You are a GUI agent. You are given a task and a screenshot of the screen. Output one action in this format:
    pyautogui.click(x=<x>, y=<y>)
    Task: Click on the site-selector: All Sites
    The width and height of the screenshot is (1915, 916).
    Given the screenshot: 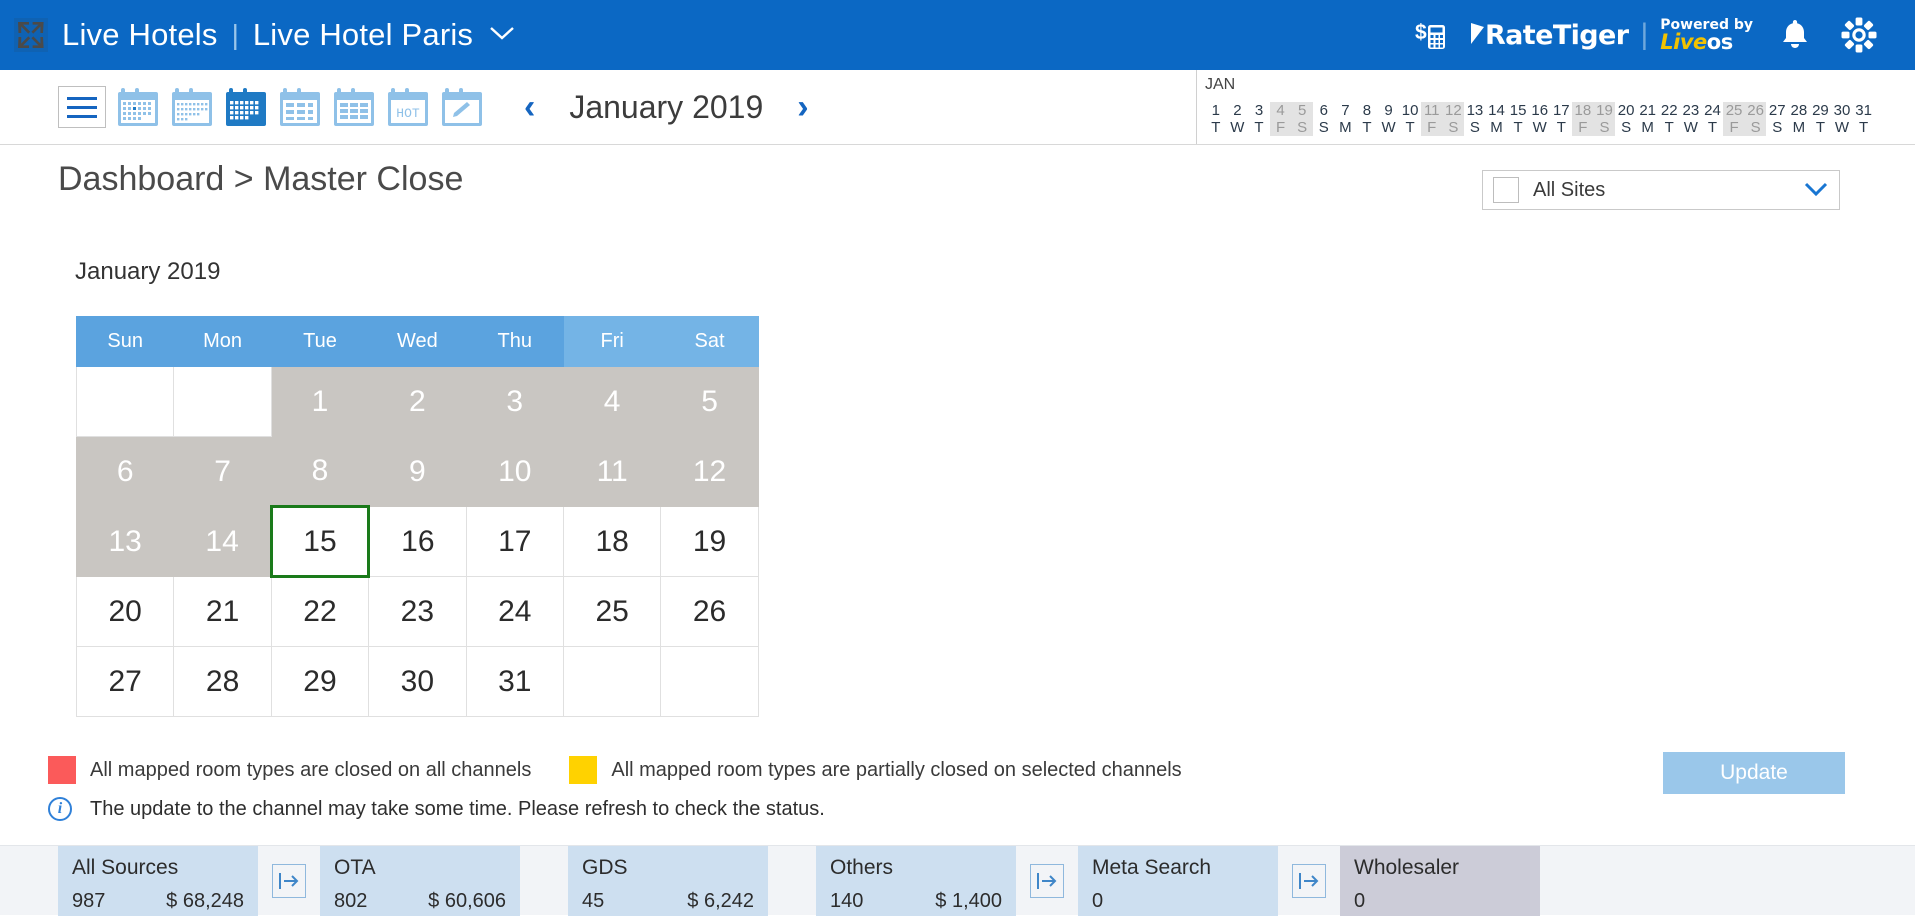 What is the action you would take?
    pyautogui.click(x=1661, y=190)
    